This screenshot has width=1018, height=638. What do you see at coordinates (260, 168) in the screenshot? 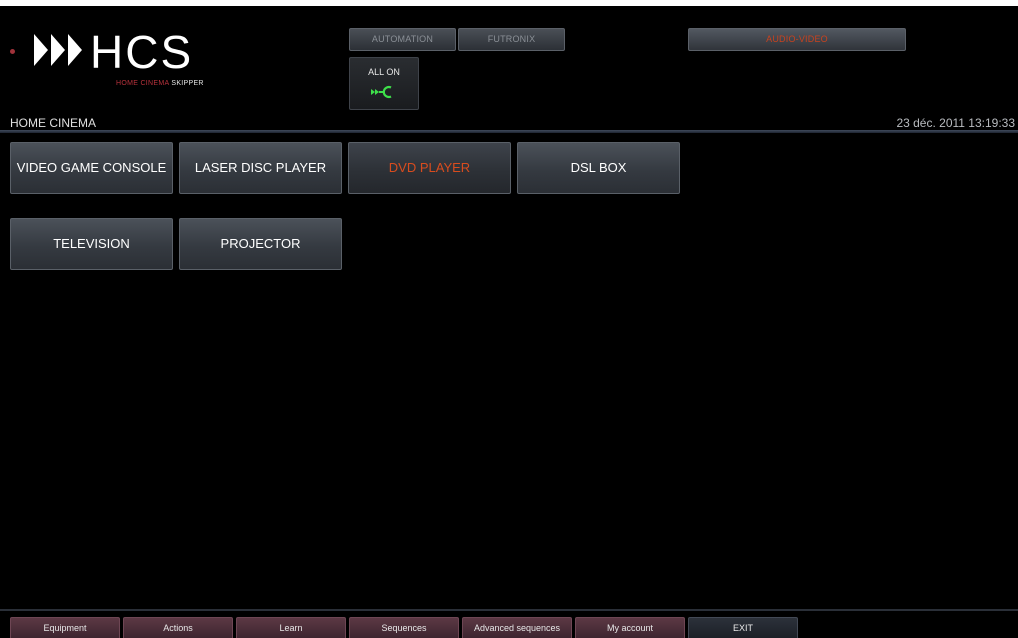
I see `laser-disc-player-button: LASER DISC PLAYER` at bounding box center [260, 168].